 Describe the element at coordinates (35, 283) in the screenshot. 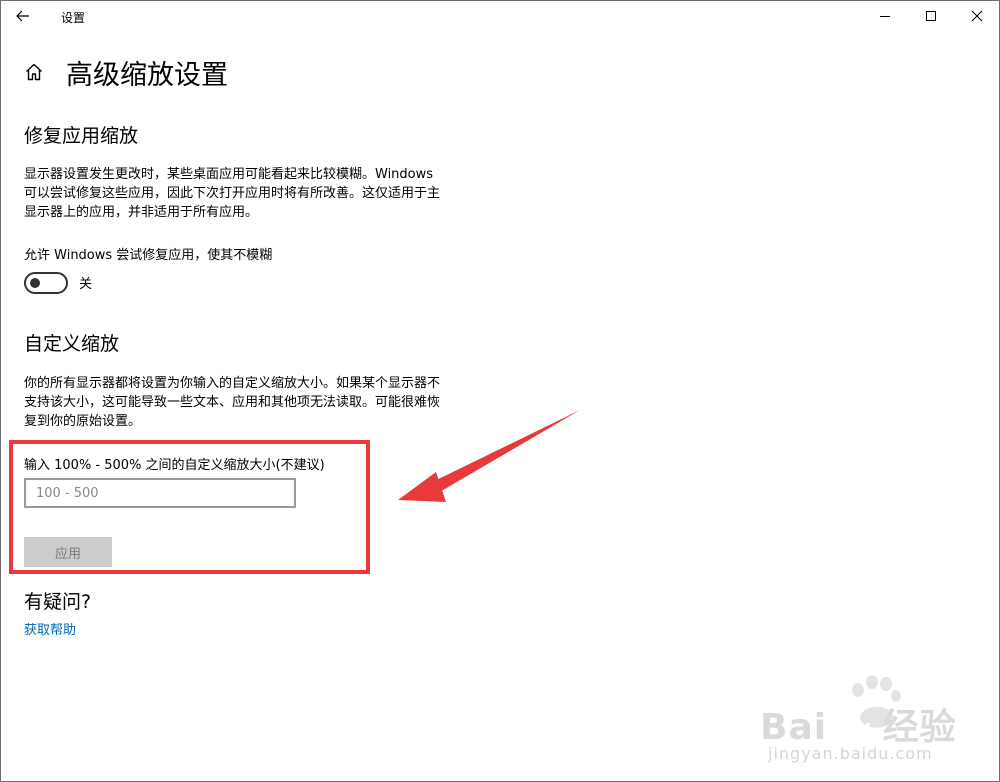

I see `toggle-knob` at that location.